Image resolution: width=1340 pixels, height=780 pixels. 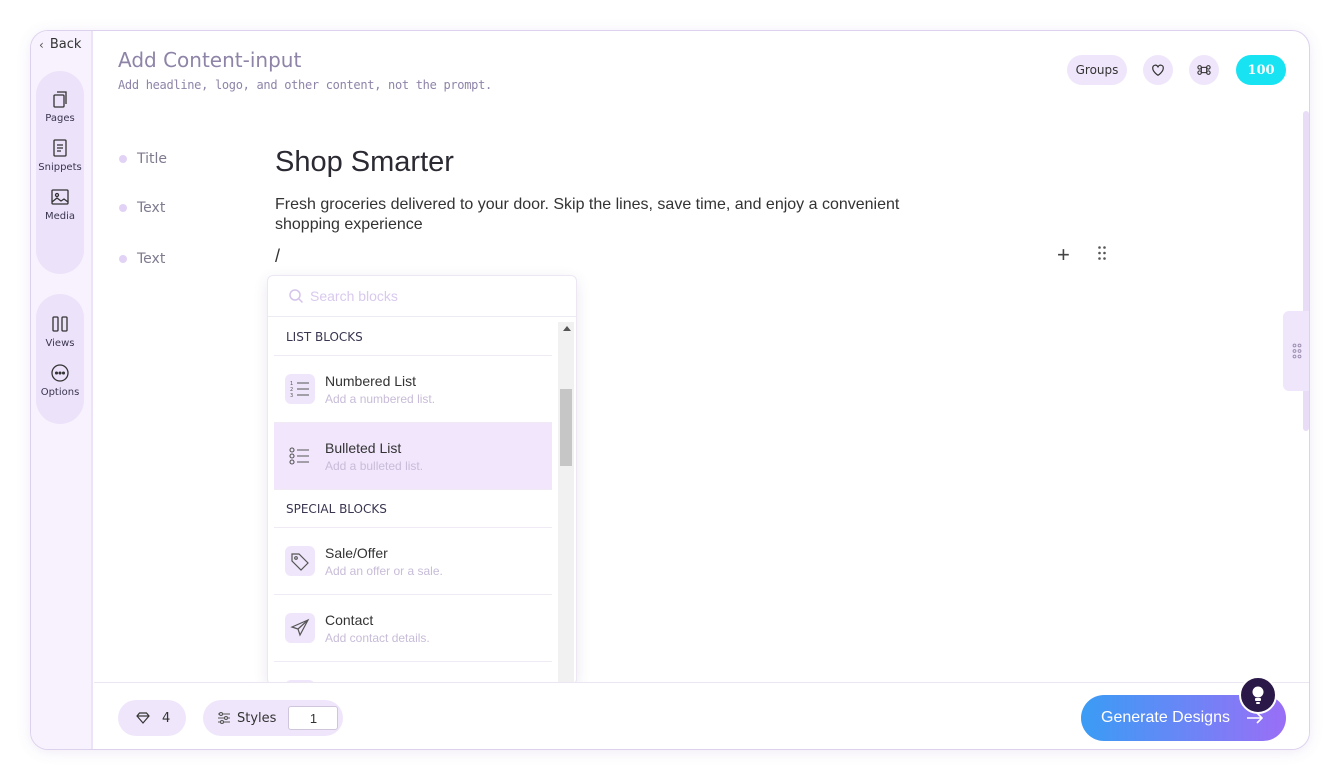 I want to click on block-item-name: Bulleted List, so click(x=363, y=447).